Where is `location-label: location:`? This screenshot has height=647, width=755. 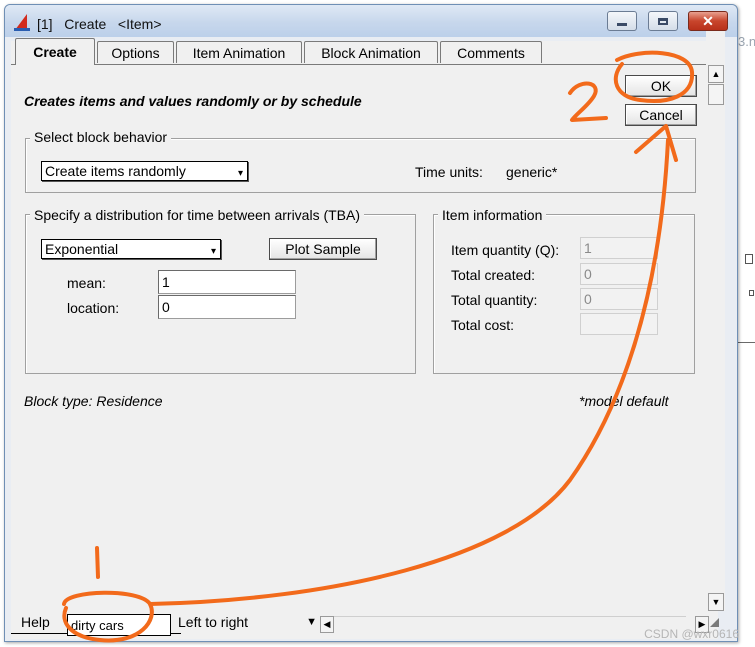 location-label: location: is located at coordinates (93, 308).